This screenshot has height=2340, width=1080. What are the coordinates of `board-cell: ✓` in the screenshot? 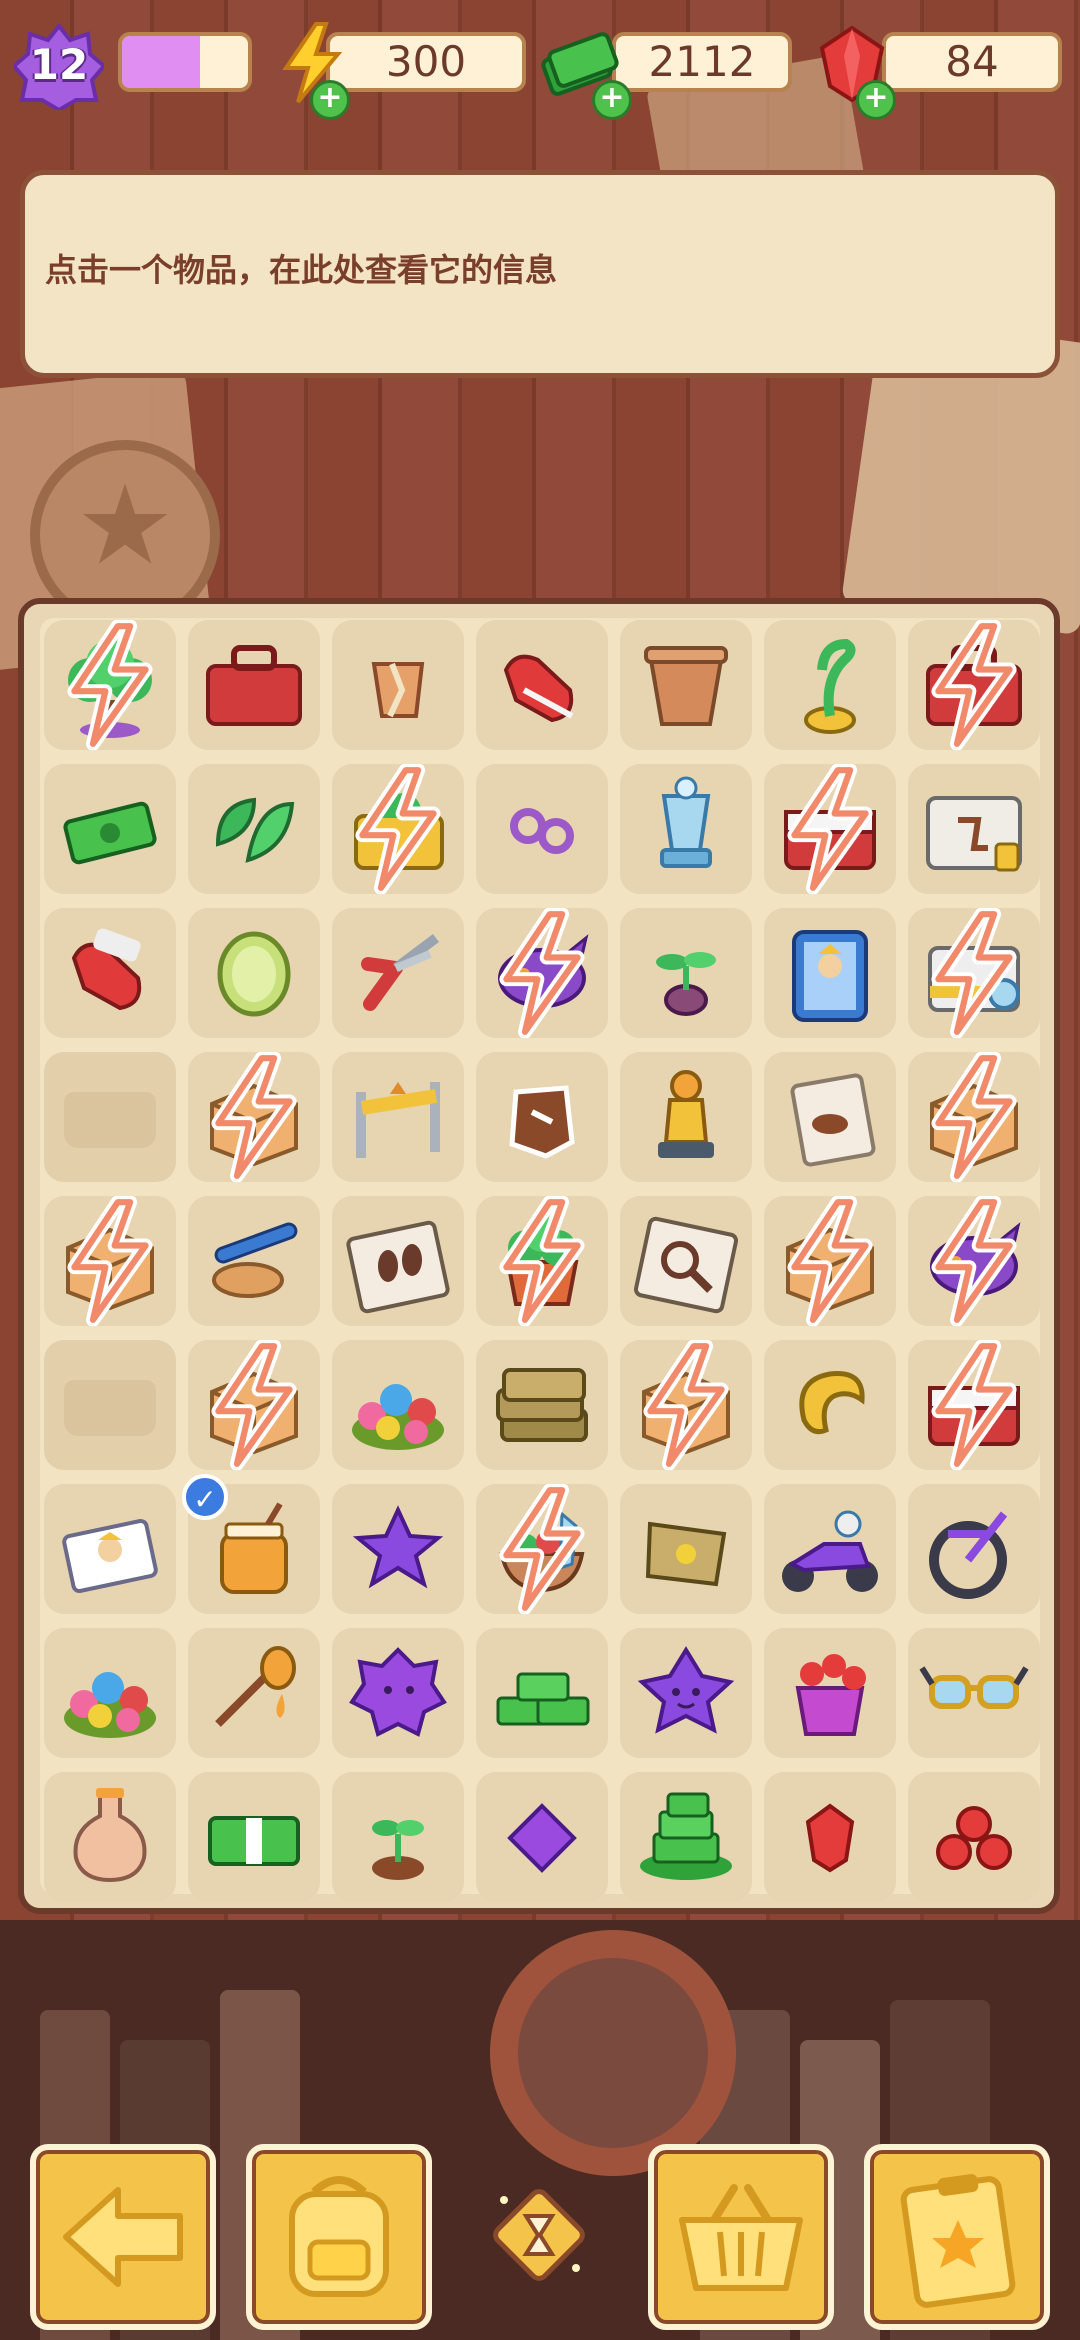 It's located at (251, 1544).